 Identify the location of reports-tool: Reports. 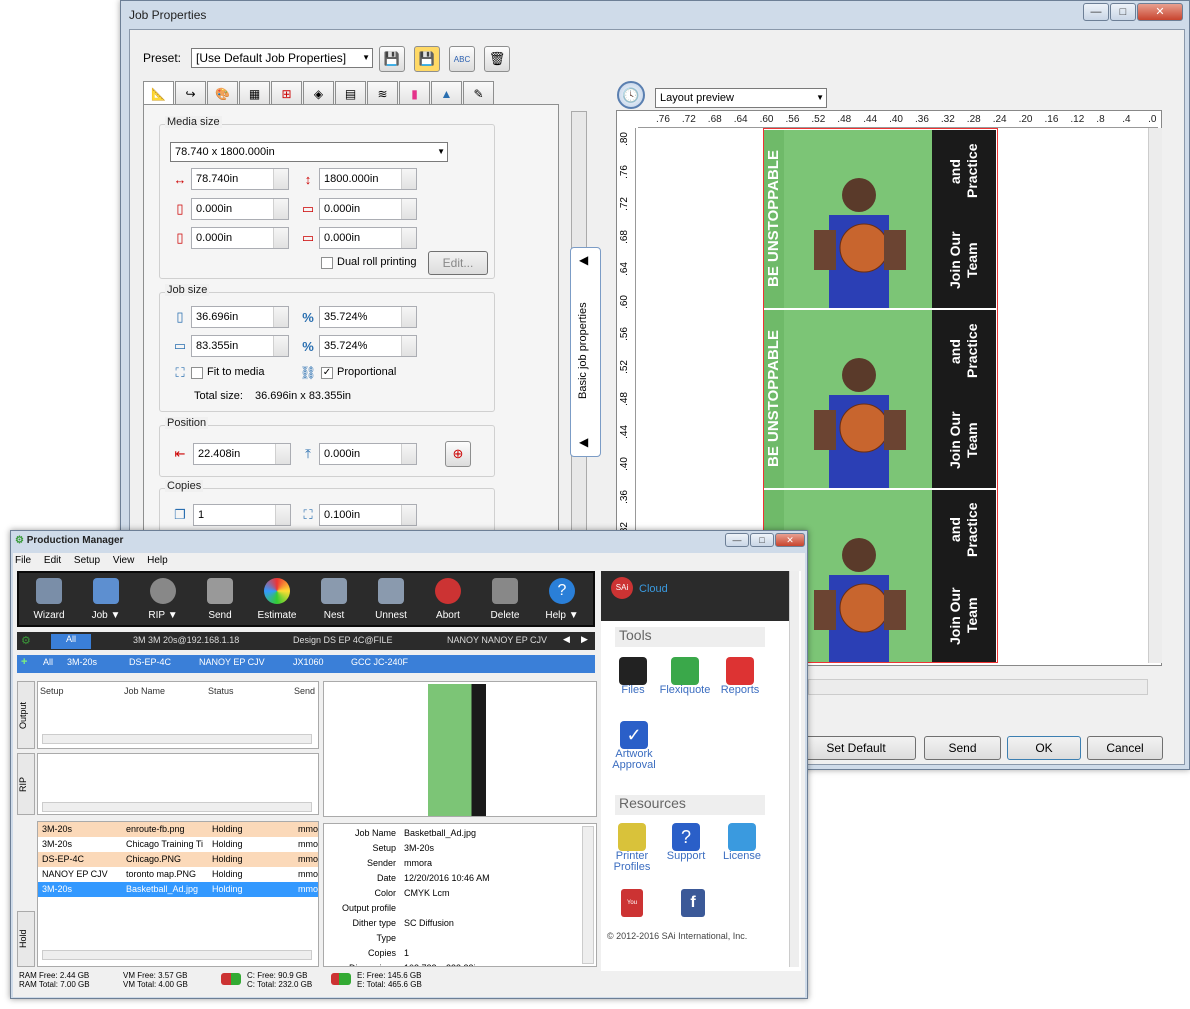
(740, 676).